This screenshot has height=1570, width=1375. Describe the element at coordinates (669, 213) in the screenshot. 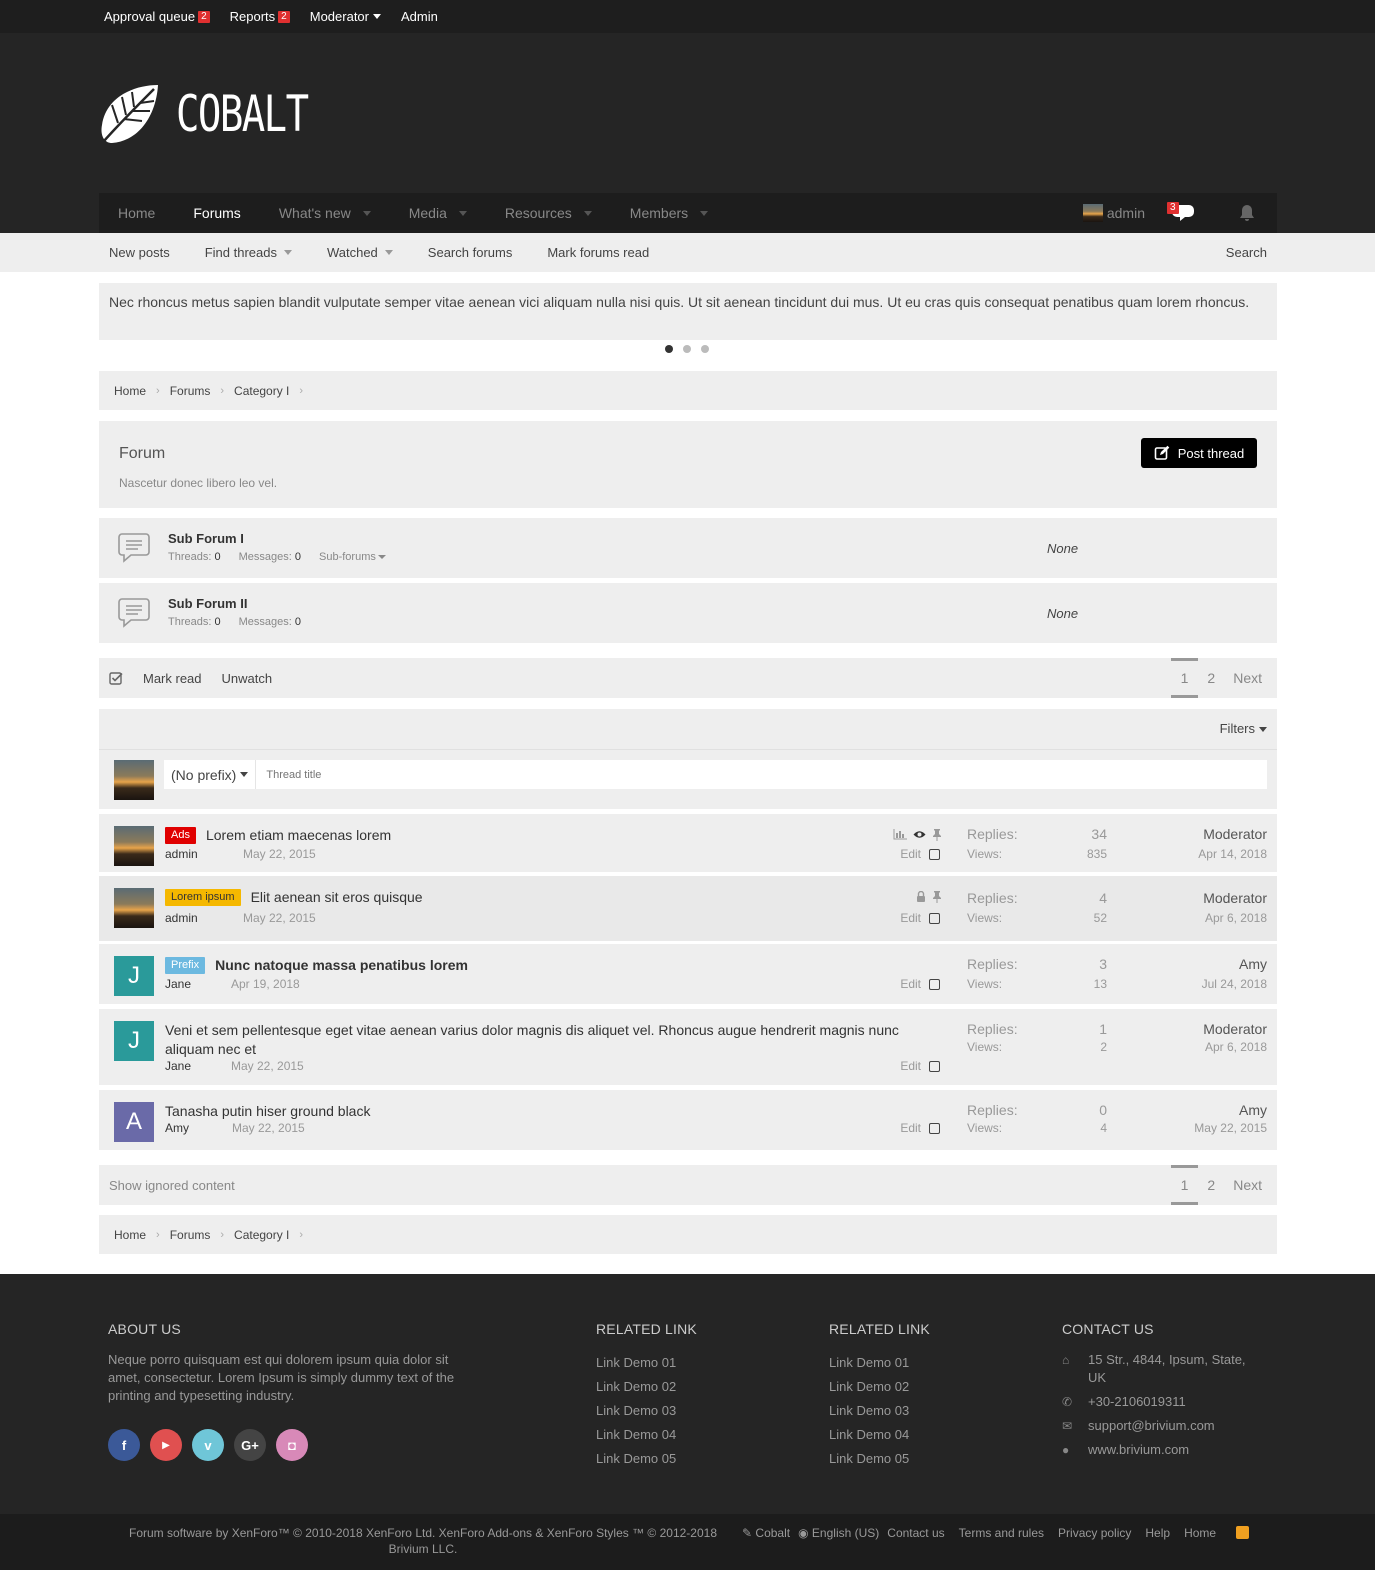

I see `nav-members: Members` at that location.